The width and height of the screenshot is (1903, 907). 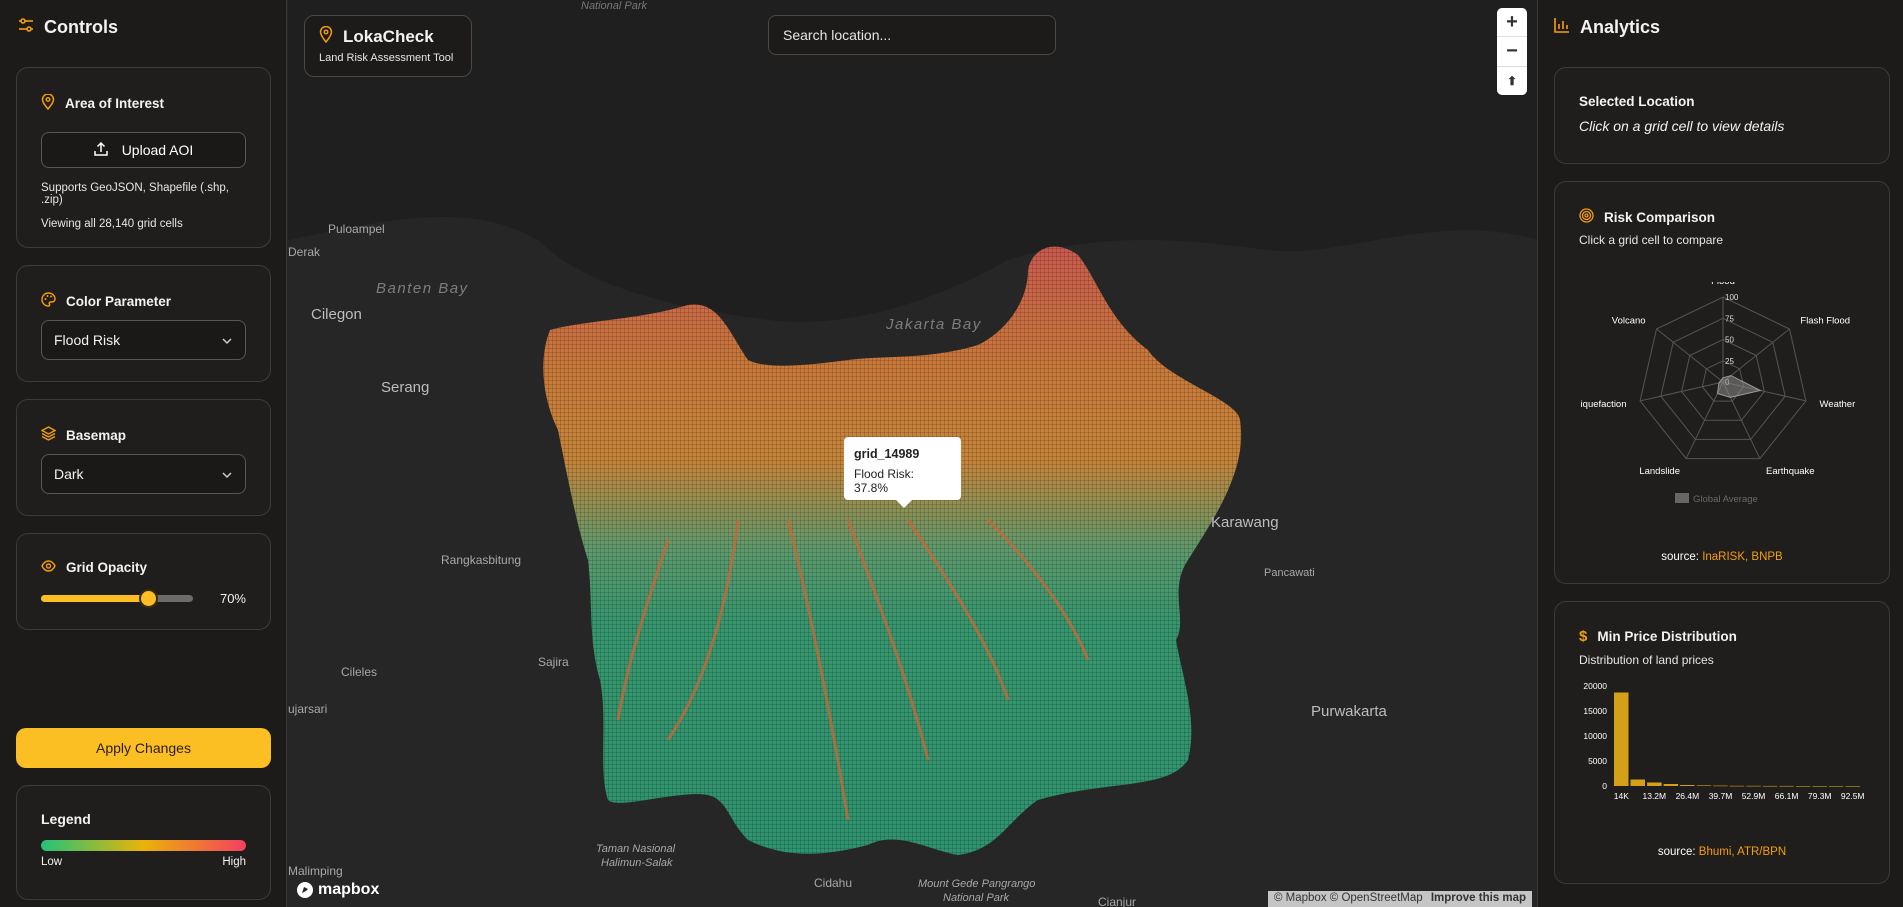 What do you see at coordinates (1659, 471) in the screenshot?
I see `radar-axis-label: Landslide` at bounding box center [1659, 471].